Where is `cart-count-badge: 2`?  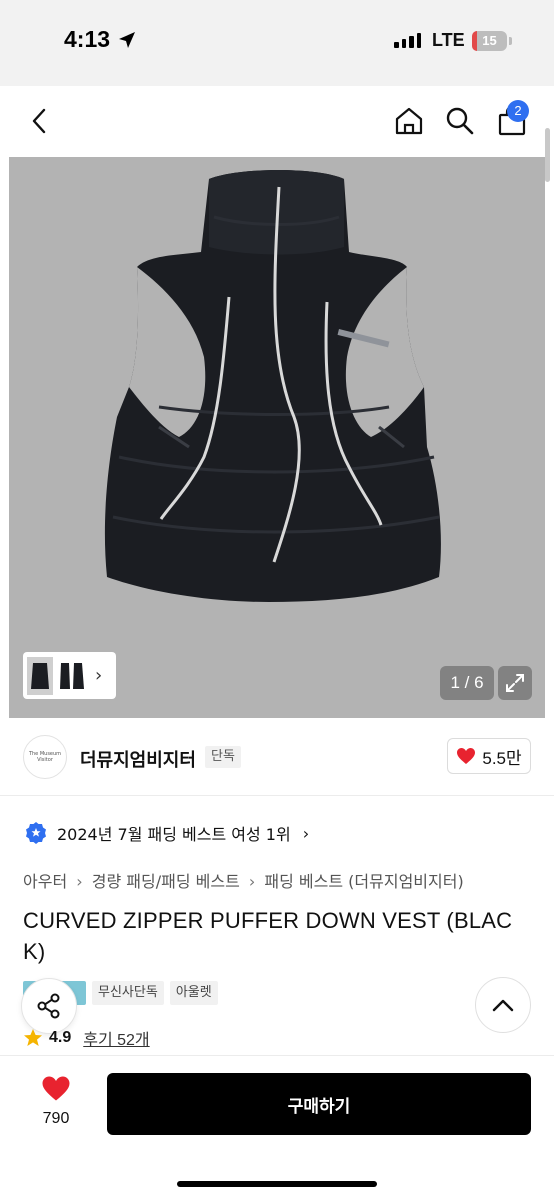
cart-count-badge: 2 is located at coordinates (518, 111).